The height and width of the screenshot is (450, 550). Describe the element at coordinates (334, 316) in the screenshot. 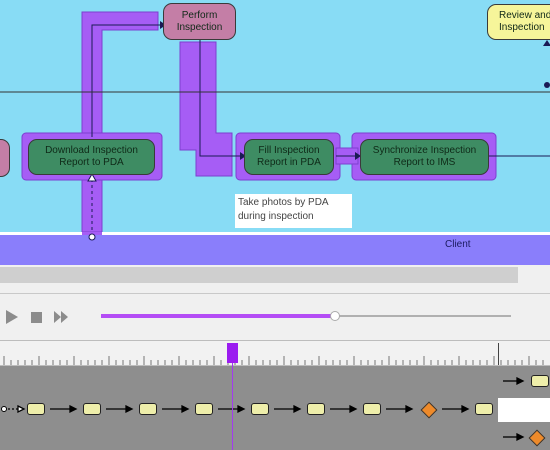

I see `progress-thumb` at that location.